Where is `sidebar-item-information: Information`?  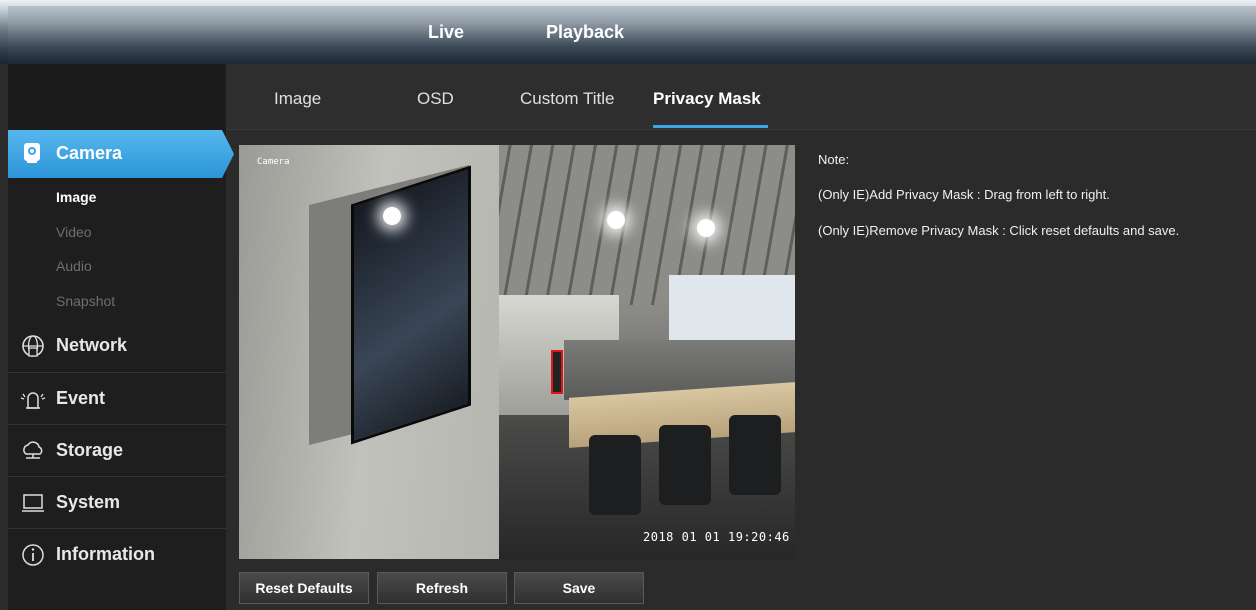 sidebar-item-information: Information is located at coordinates (117, 554).